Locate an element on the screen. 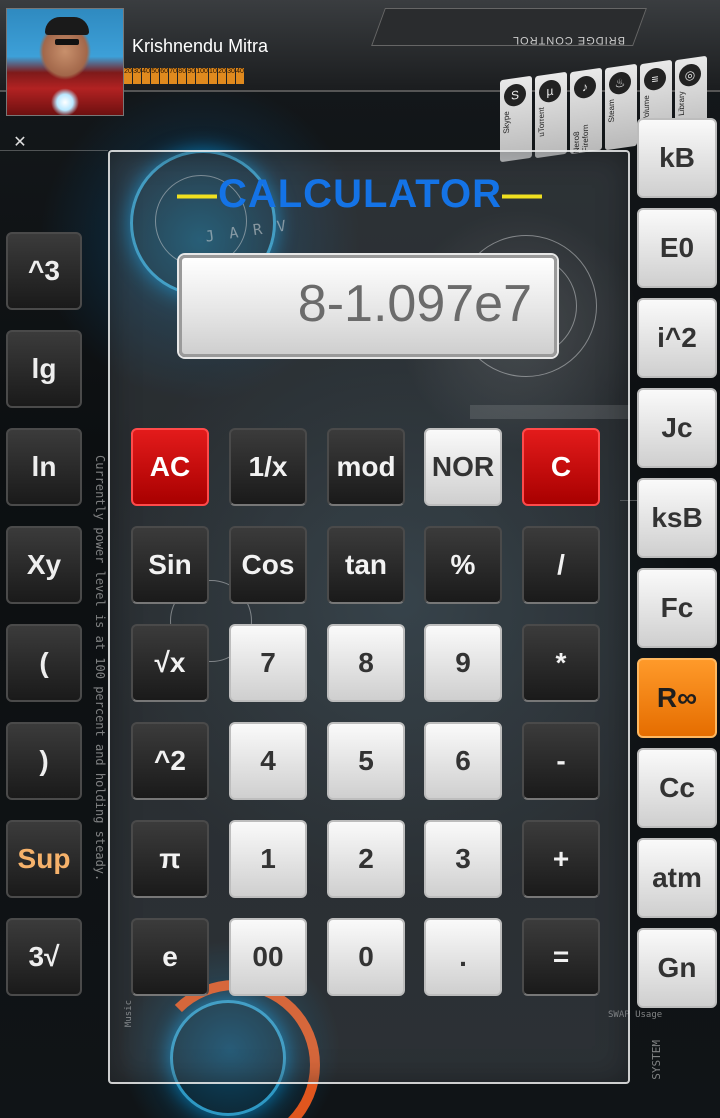 Image resolution: width=720 pixels, height=1118 pixels. atm-constant-button: atm is located at coordinates (677, 878).